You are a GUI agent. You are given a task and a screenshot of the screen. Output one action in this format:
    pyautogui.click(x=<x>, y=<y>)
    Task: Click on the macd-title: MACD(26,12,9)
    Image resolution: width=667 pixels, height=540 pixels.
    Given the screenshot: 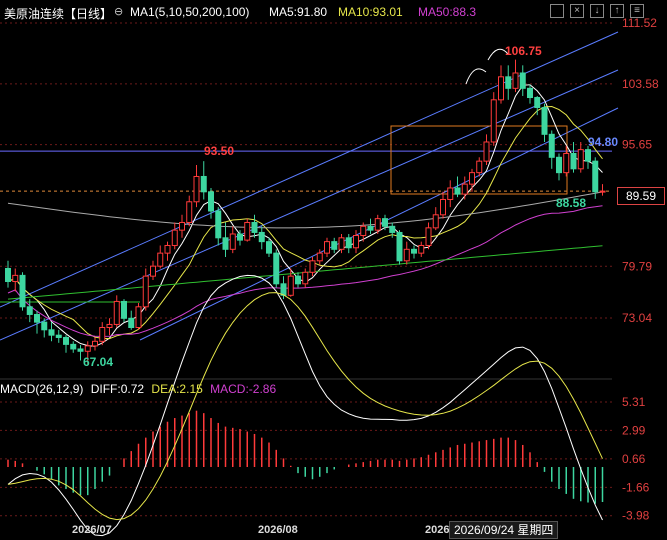 What is the action you would take?
    pyautogui.click(x=41, y=389)
    